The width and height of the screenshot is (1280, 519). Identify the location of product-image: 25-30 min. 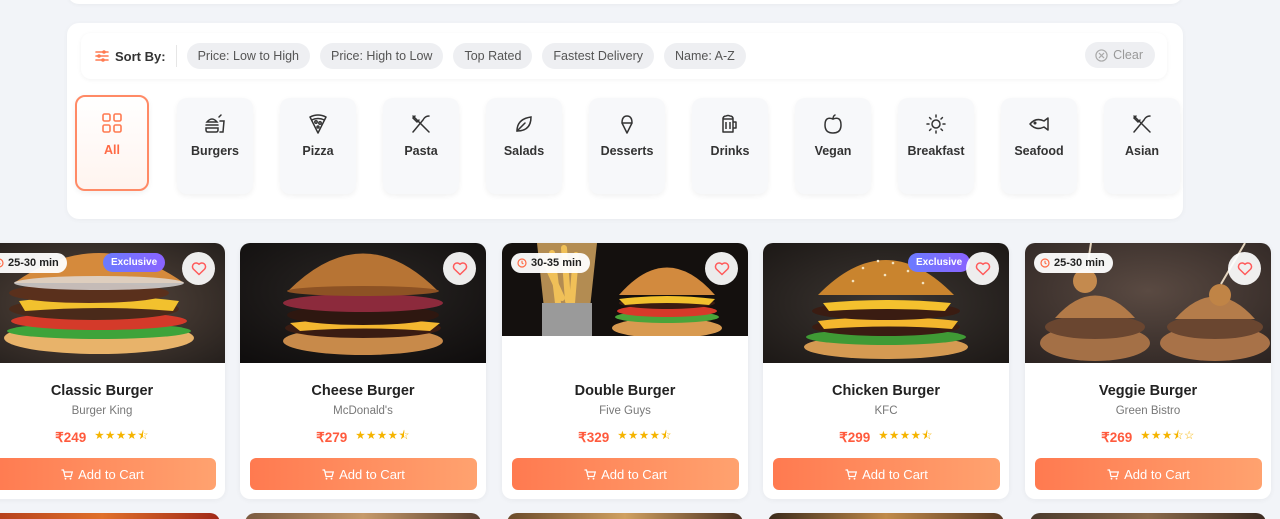
(1148, 303).